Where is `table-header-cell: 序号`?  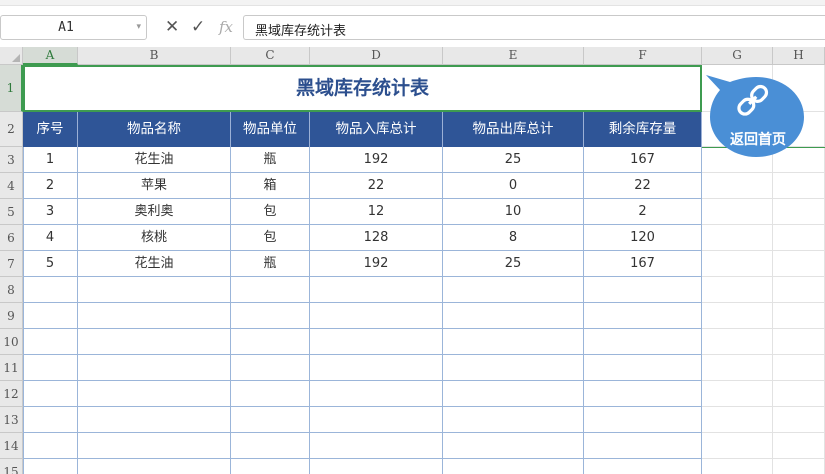 table-header-cell: 序号 is located at coordinates (50, 129).